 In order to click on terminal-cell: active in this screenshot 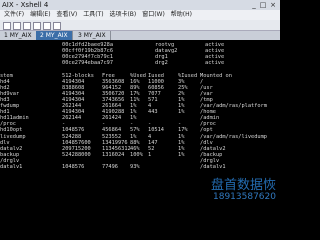, I will do `click(215, 63)`.